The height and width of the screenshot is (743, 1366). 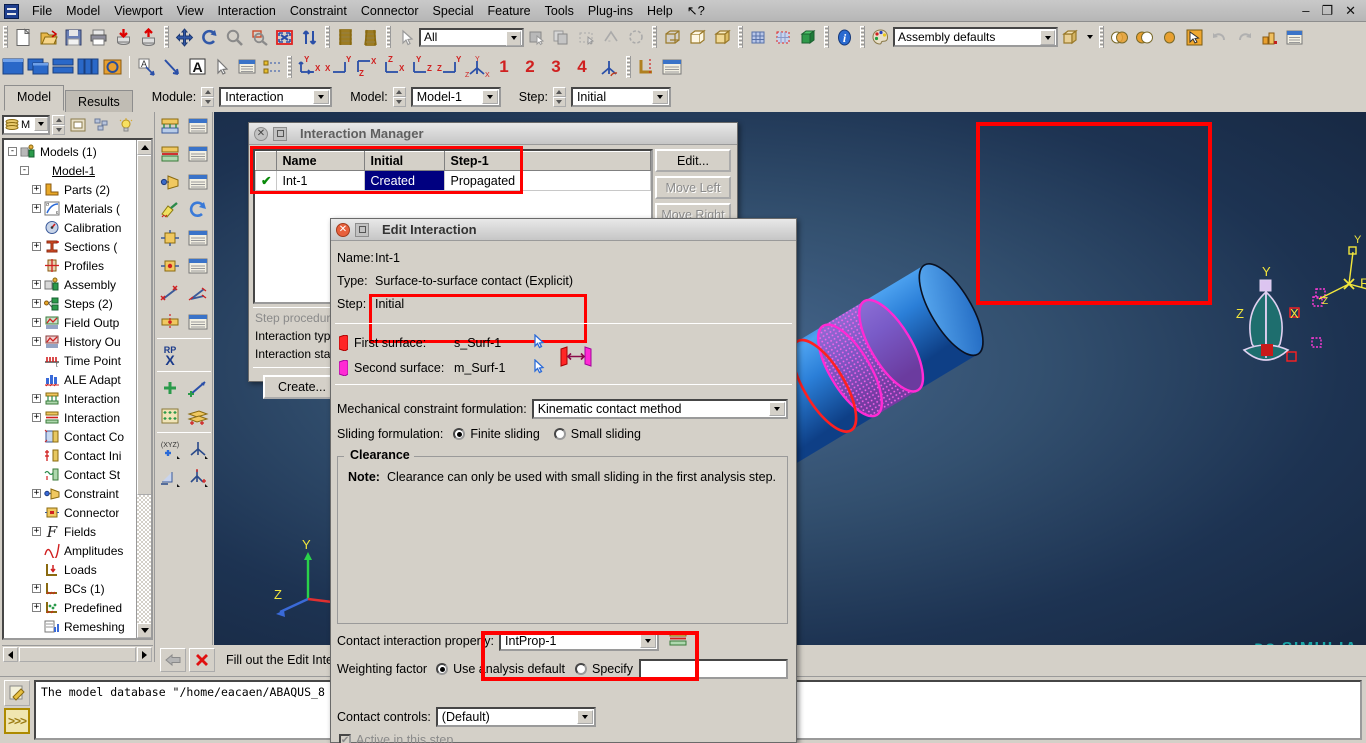 What do you see at coordinates (611, 37) in the screenshot?
I see `select-angle-icon: °` at bounding box center [611, 37].